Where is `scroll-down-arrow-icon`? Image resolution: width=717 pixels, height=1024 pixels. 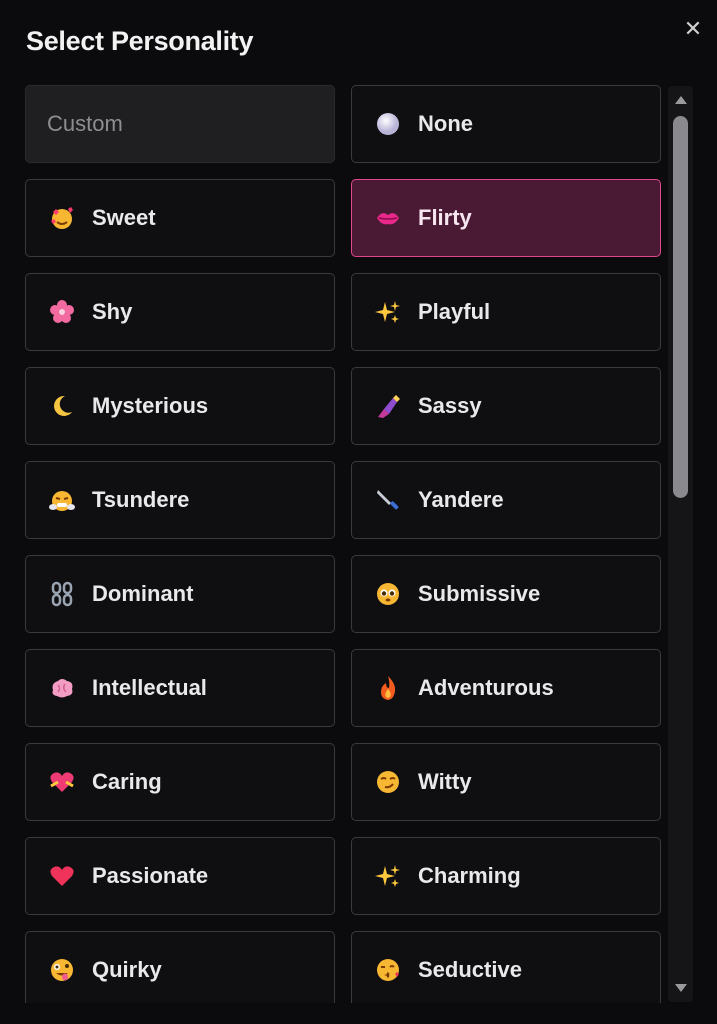 scroll-down-arrow-icon is located at coordinates (680, 988).